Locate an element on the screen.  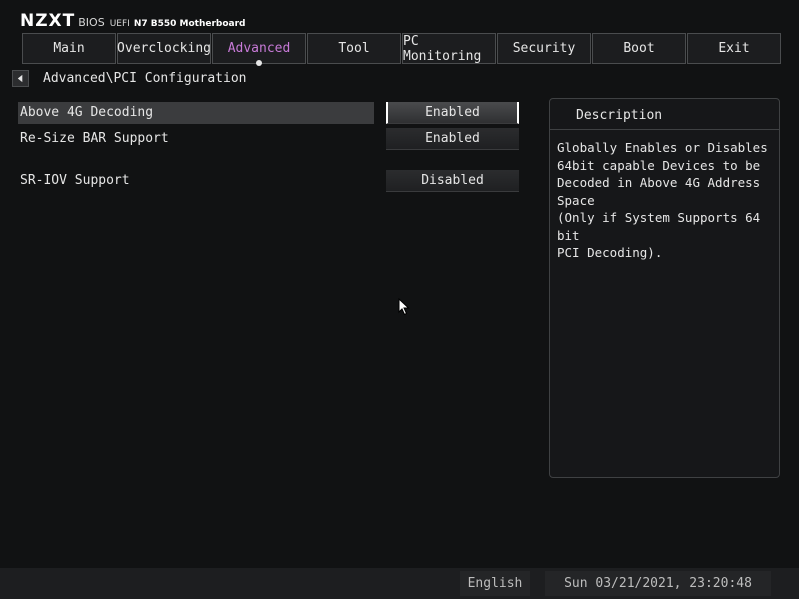
language-selector: English is located at coordinates (495, 583).